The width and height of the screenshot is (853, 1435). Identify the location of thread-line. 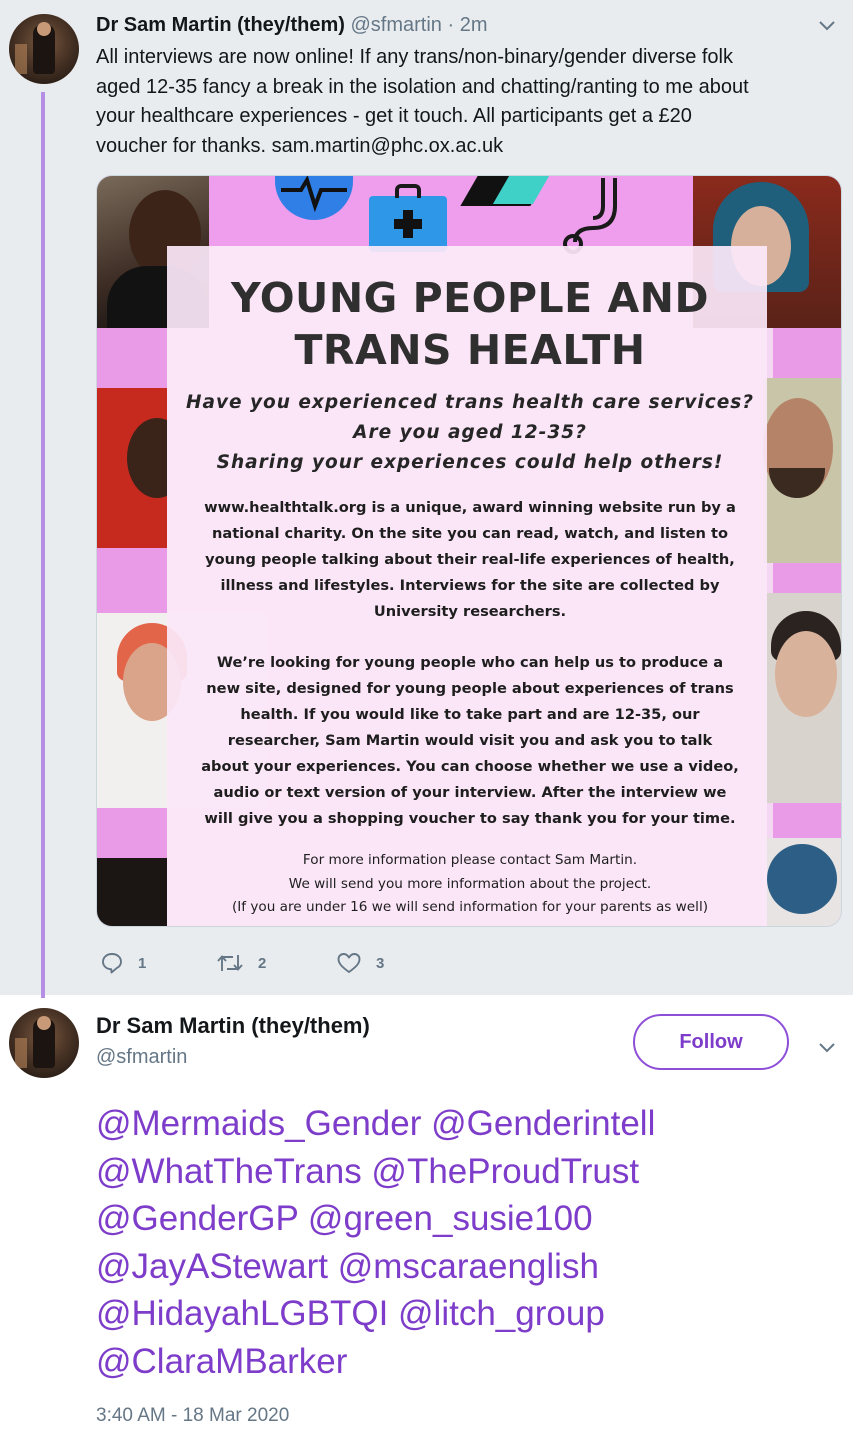
(43, 545).